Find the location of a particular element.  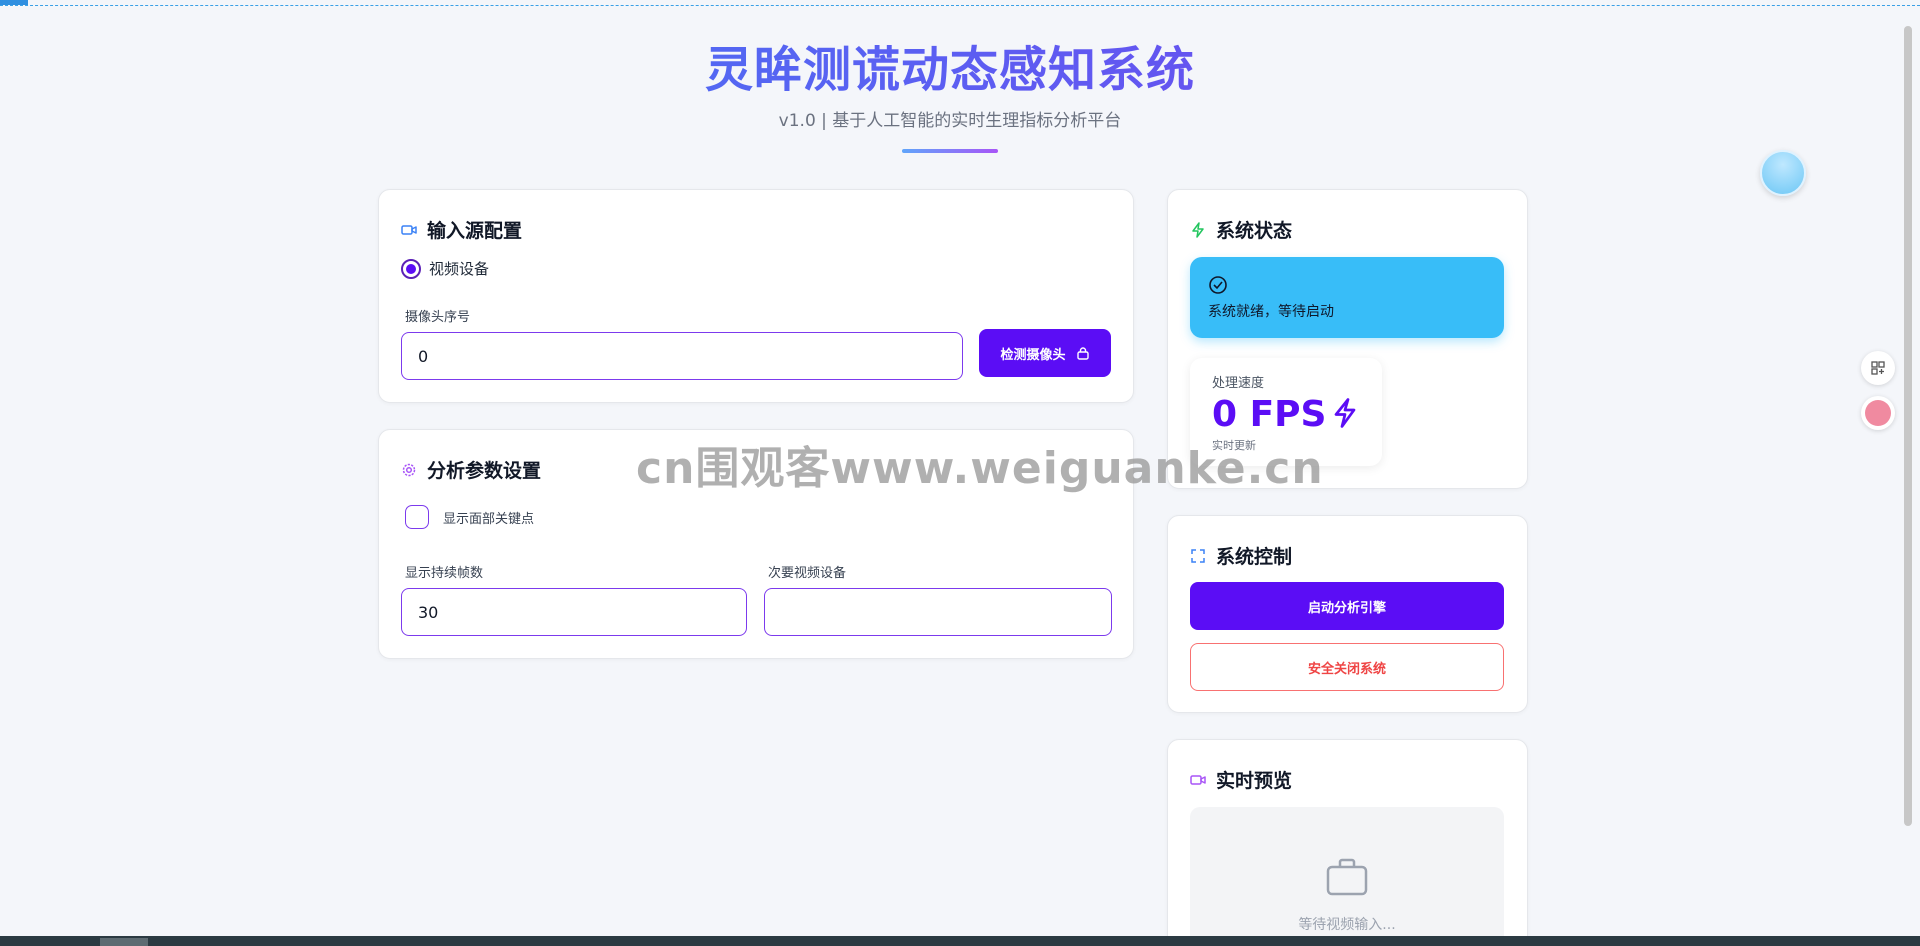

camera-index-input: 0 is located at coordinates (682, 356).